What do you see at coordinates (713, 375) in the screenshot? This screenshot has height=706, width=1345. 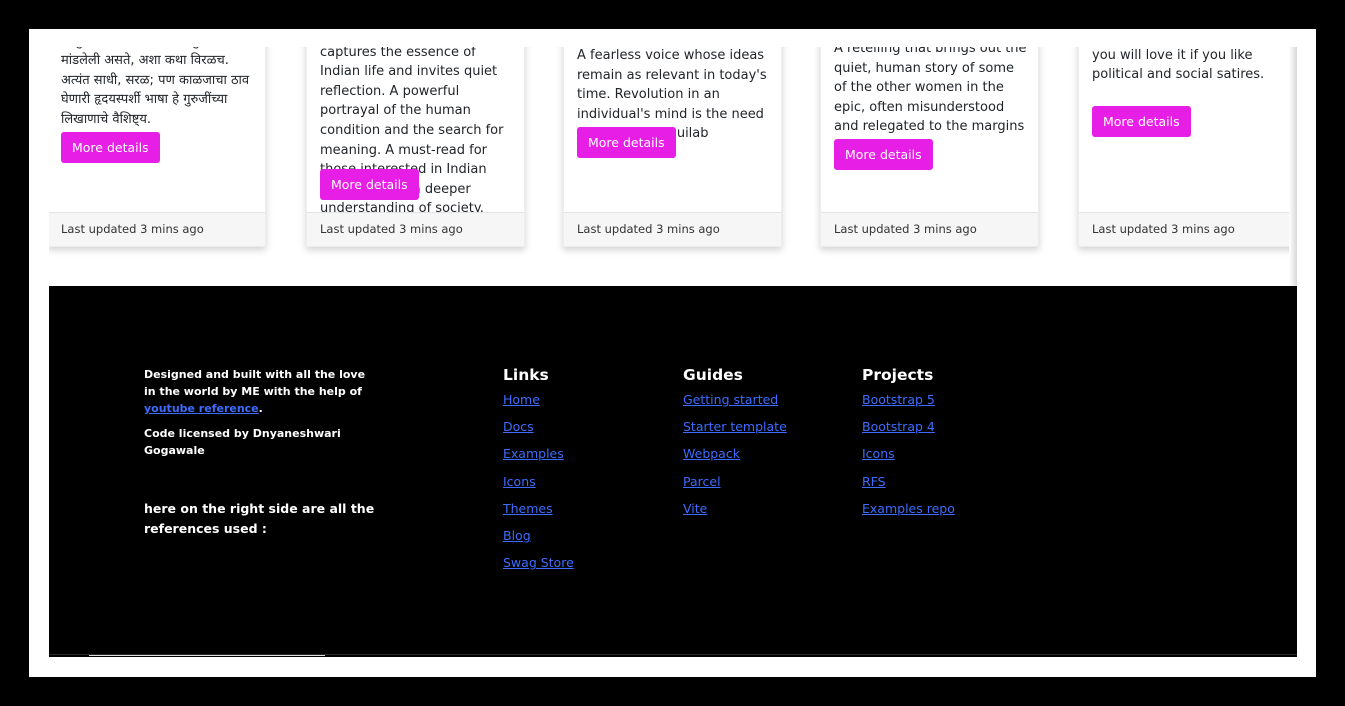 I see `column-title: Guides` at bounding box center [713, 375].